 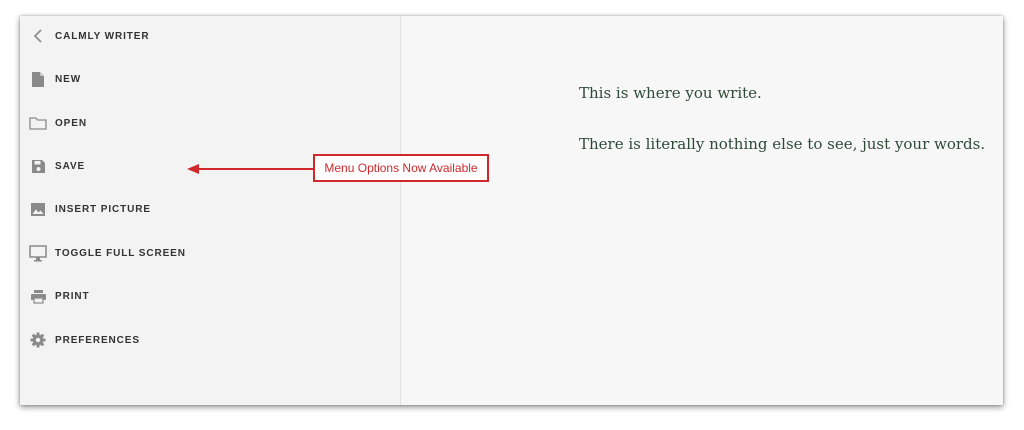 What do you see at coordinates (103, 209) in the screenshot?
I see `menu-item-label: INSERT PICTURE` at bounding box center [103, 209].